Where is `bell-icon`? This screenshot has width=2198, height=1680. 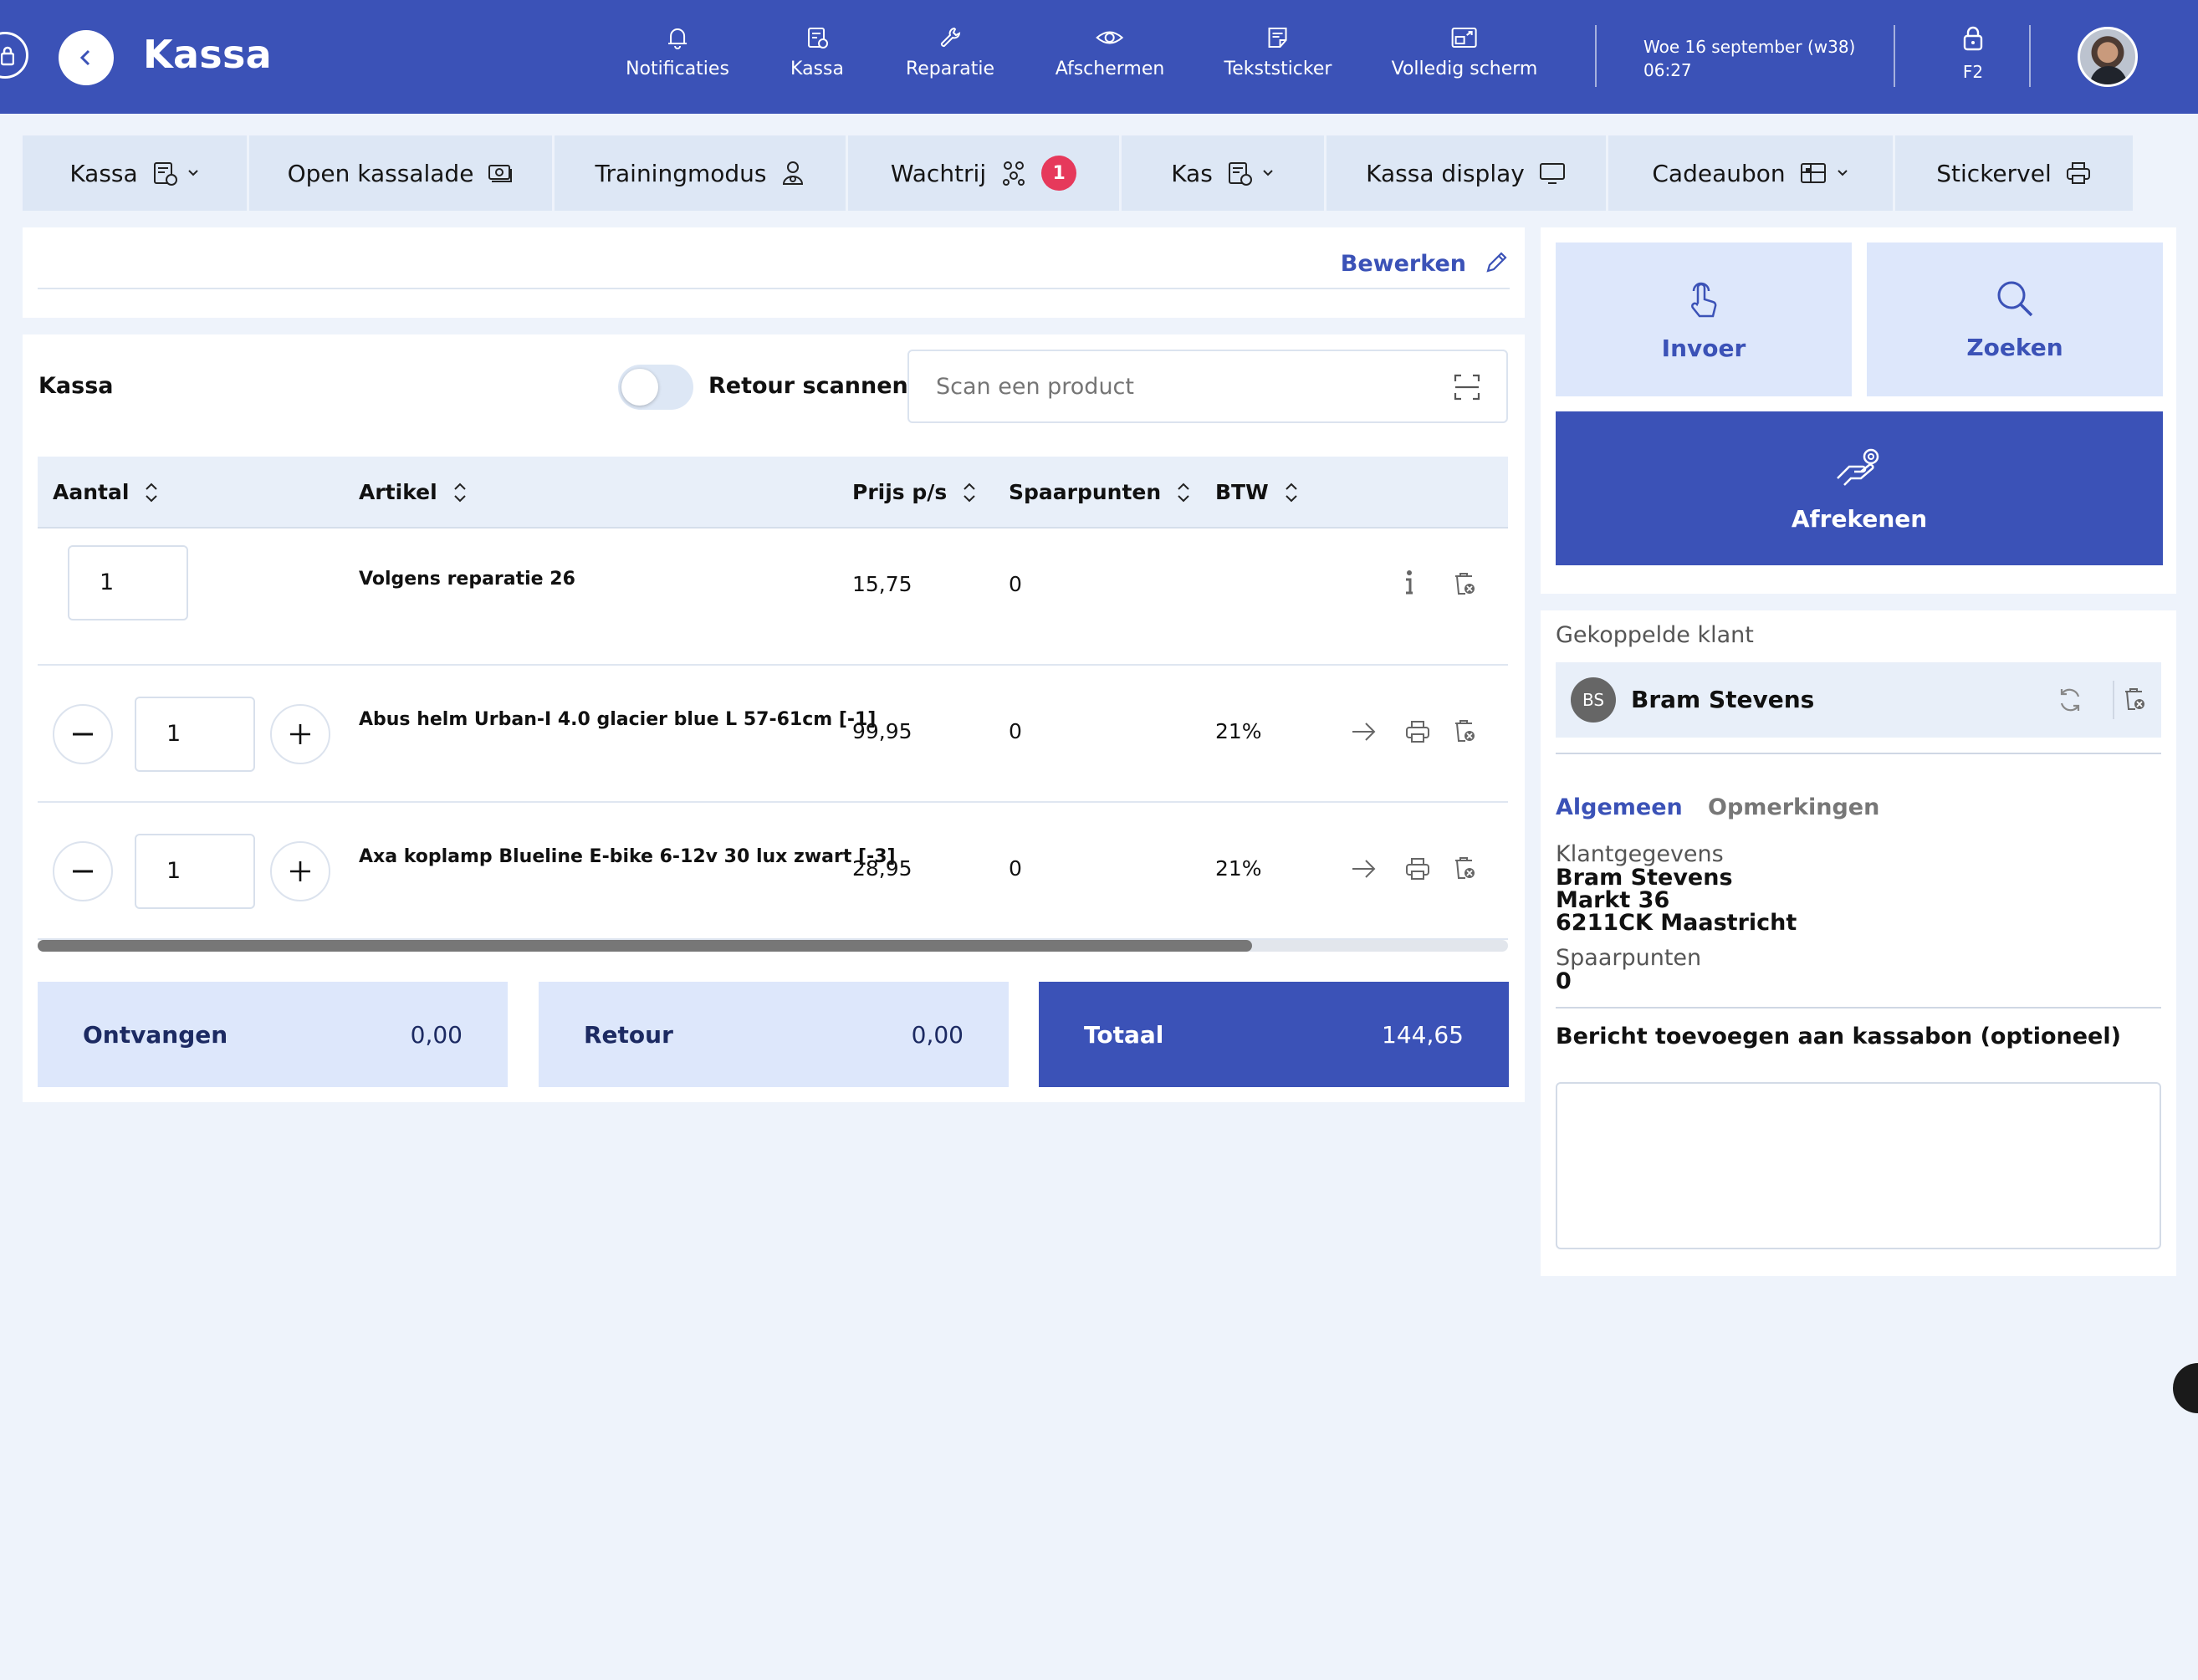
bell-icon is located at coordinates (677, 38).